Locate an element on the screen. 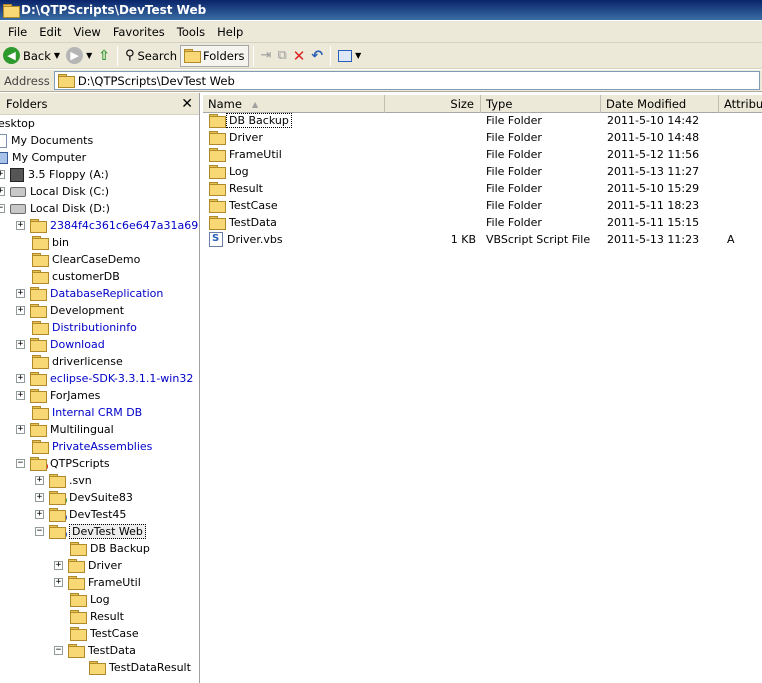 The height and width of the screenshot is (683, 762). tree-item-folder: Internal CRM DB is located at coordinates (87, 412).